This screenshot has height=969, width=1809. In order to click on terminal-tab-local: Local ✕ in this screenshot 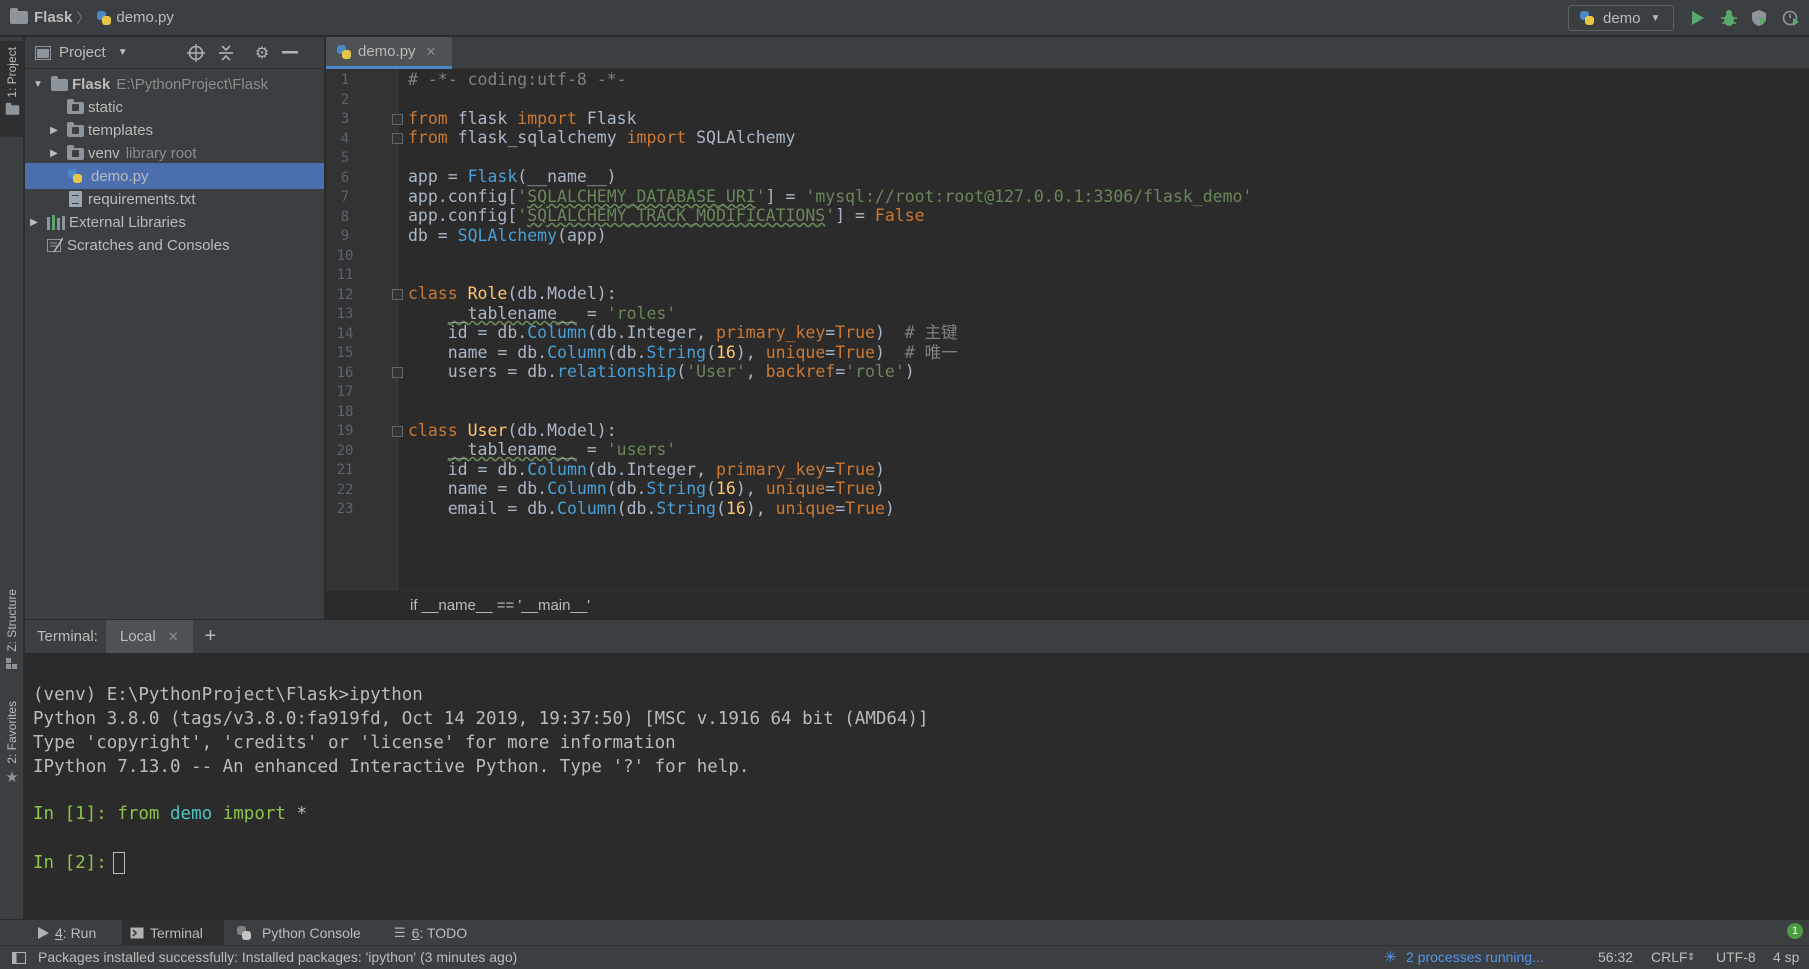, I will do `click(149, 636)`.